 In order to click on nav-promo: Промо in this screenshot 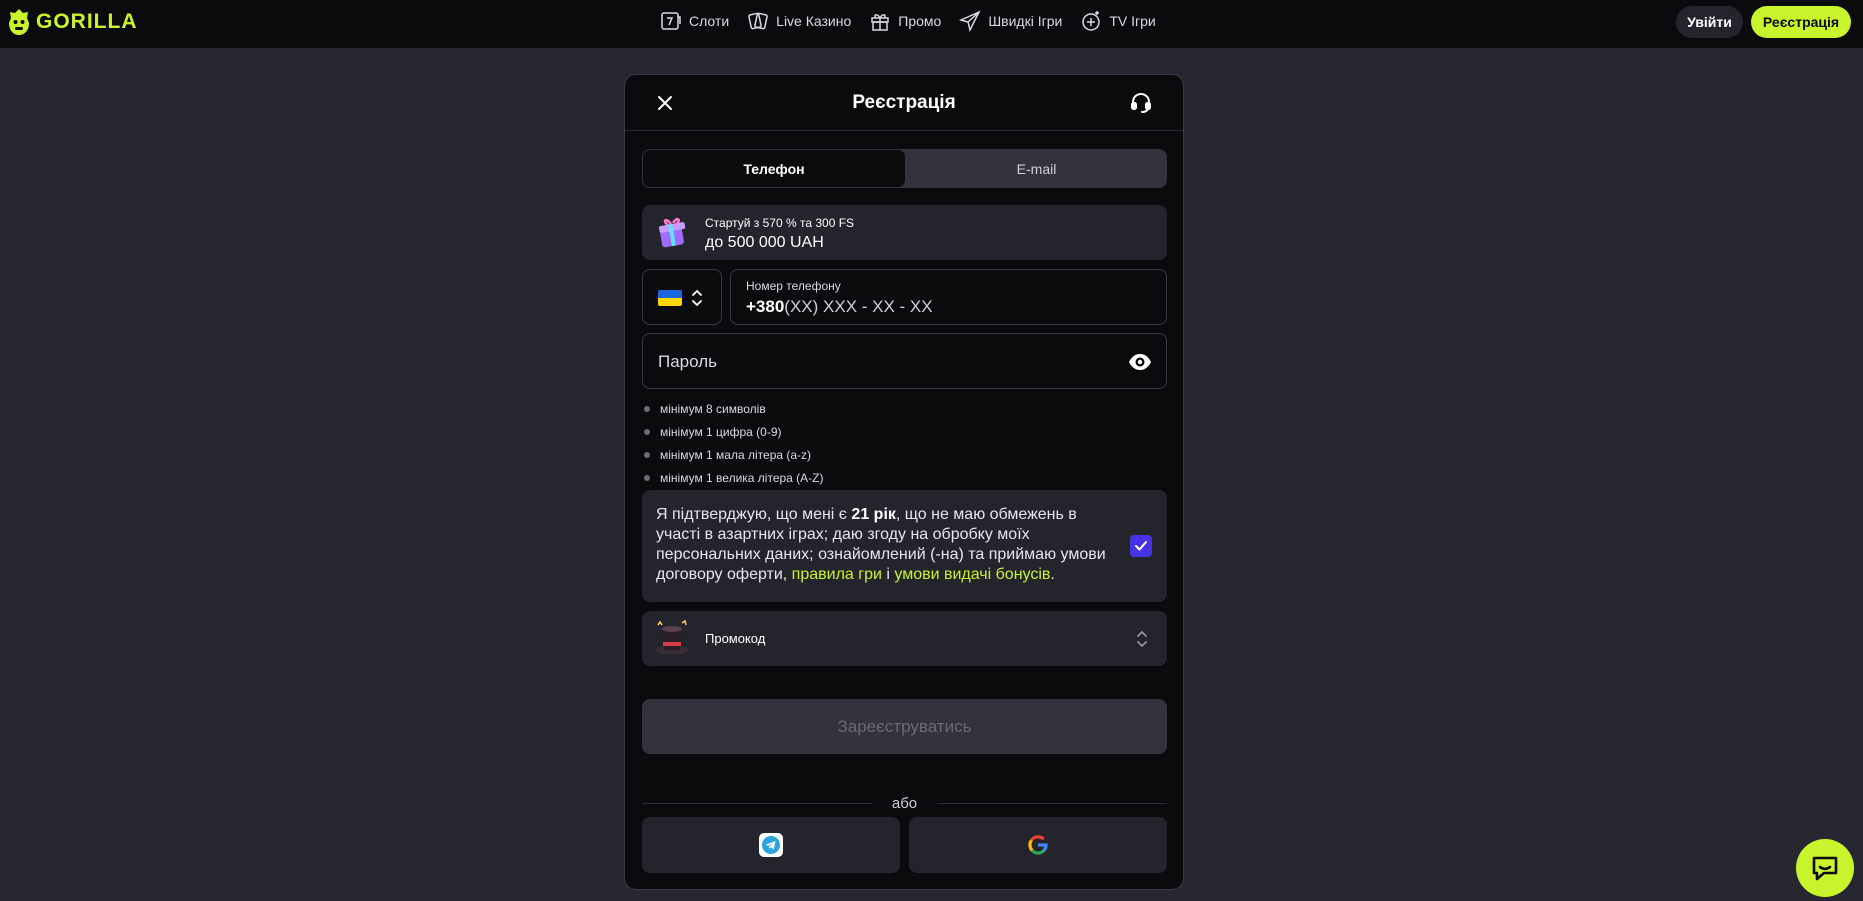, I will do `click(905, 21)`.